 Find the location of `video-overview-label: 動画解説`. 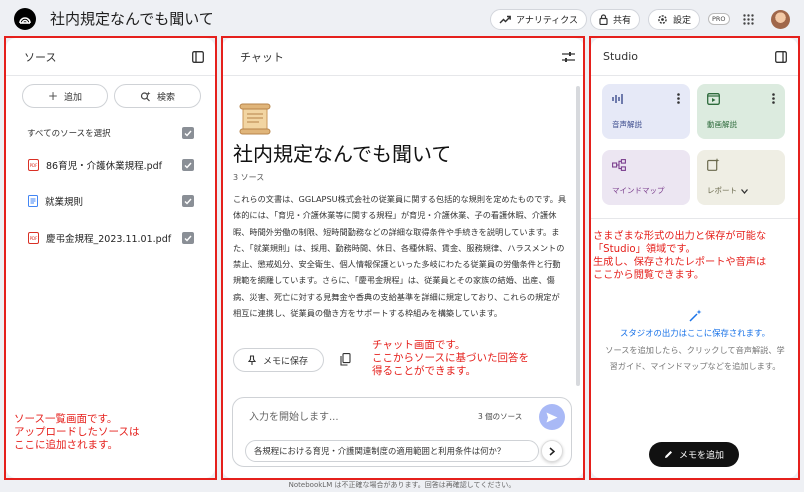

video-overview-label: 動画解説 is located at coordinates (722, 124).